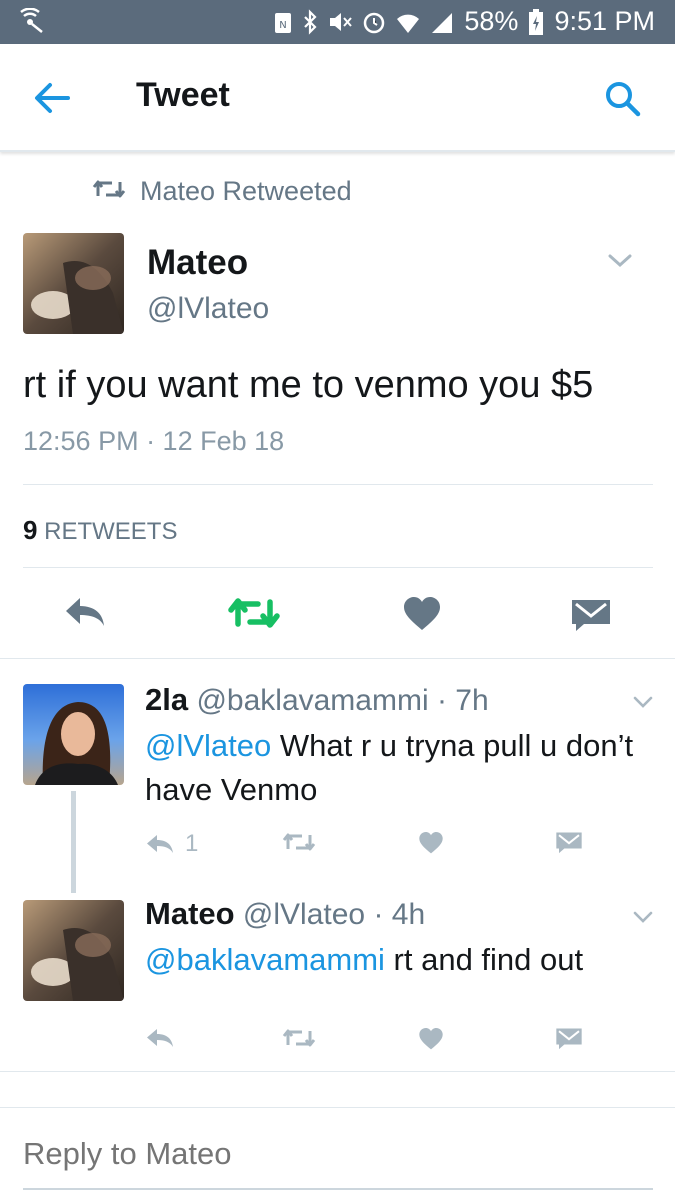 The width and height of the screenshot is (675, 1200). I want to click on page-title: Tweet, so click(183, 95).